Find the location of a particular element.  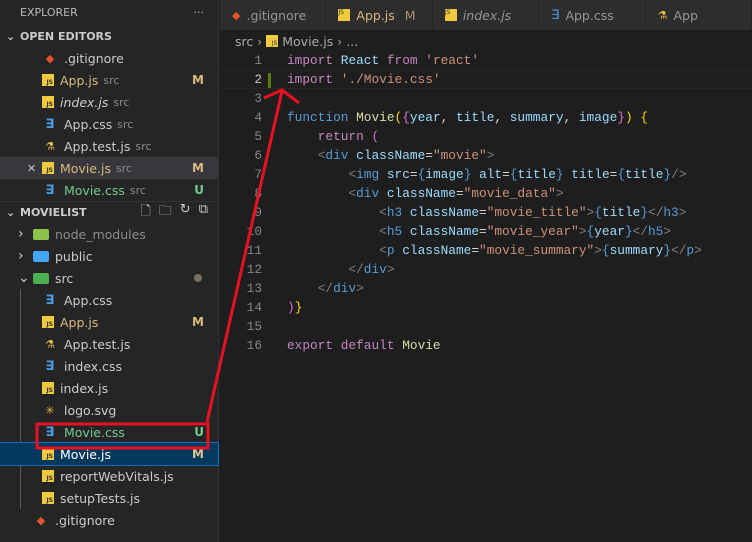

git-status-badge: U is located at coordinates (199, 432).